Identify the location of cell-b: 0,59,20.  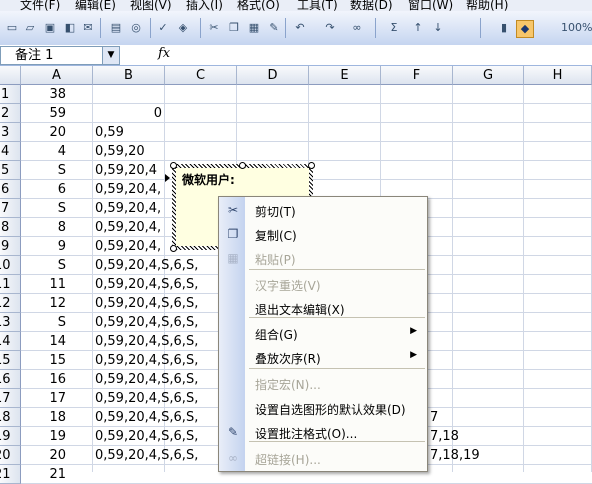
(195, 151).